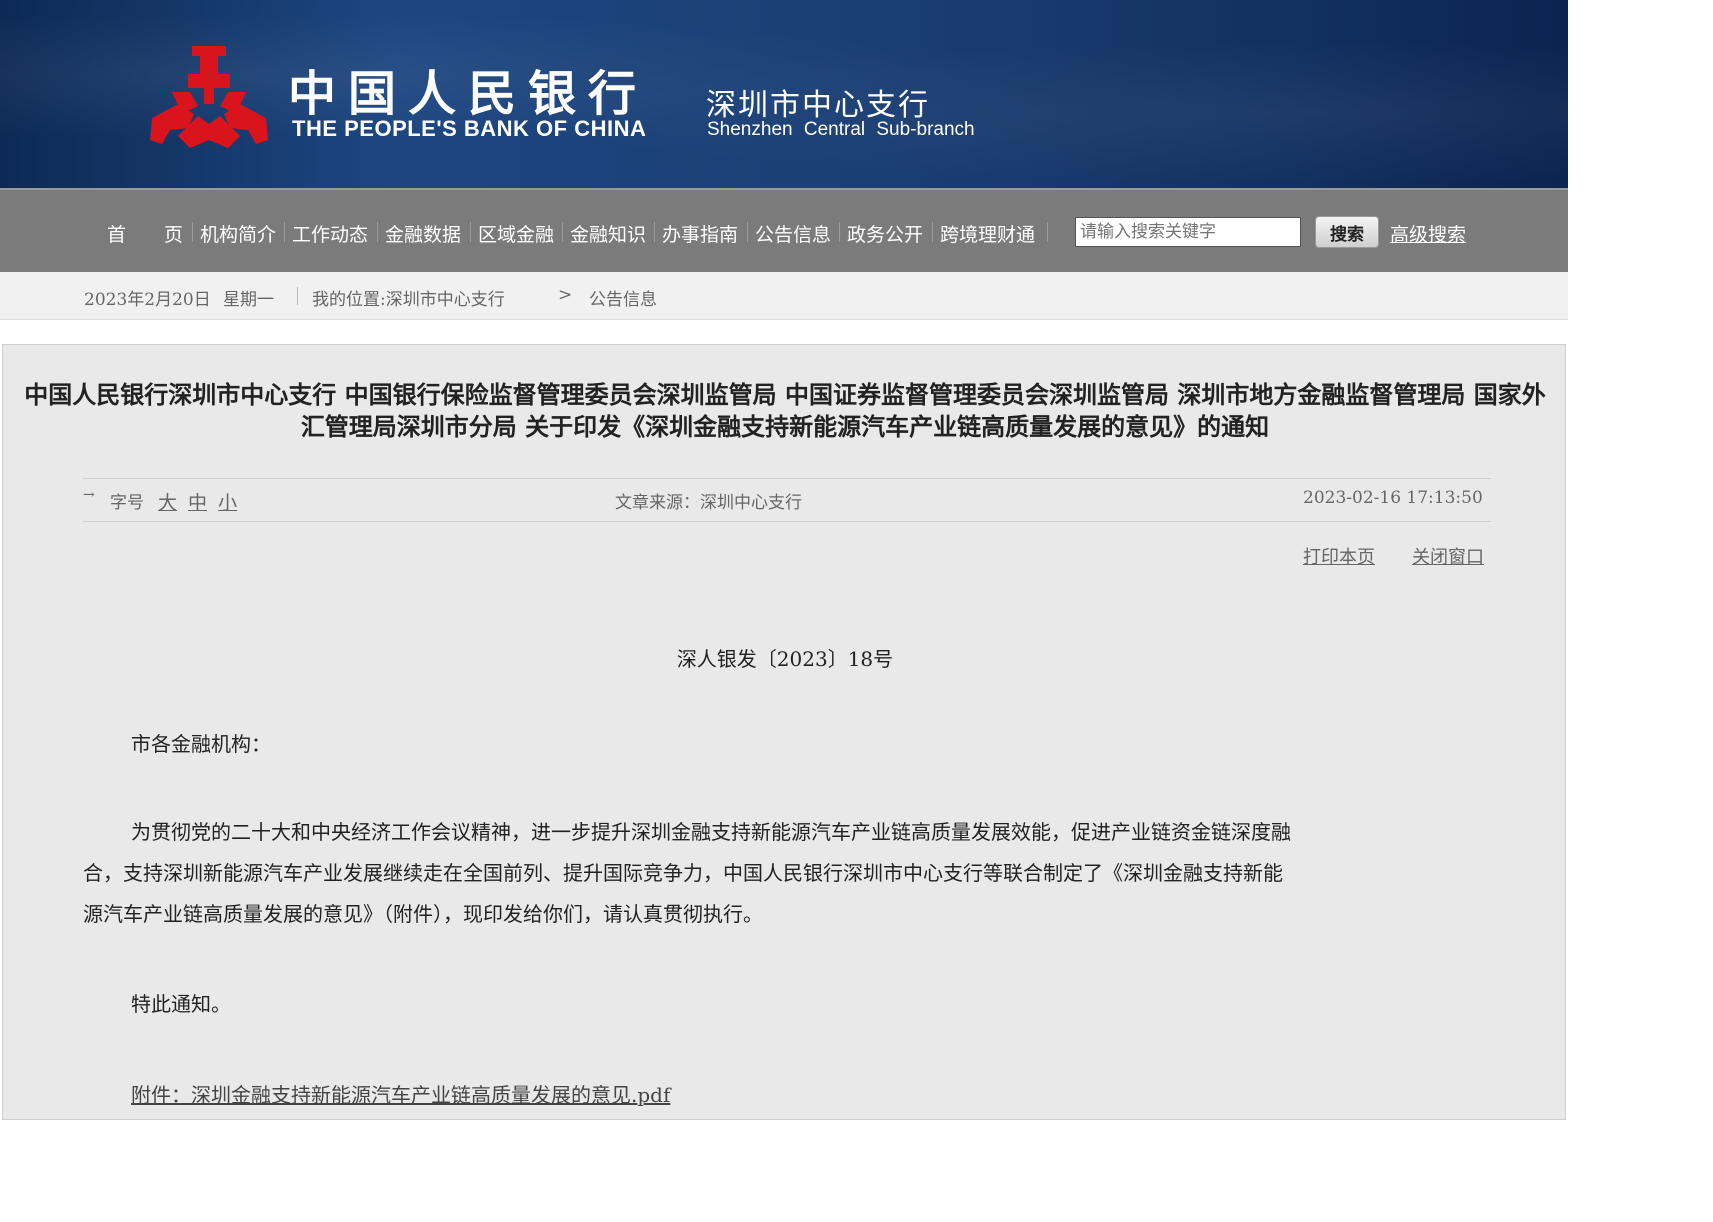  What do you see at coordinates (297, 296) in the screenshot?
I see `breadcrumb-divider` at bounding box center [297, 296].